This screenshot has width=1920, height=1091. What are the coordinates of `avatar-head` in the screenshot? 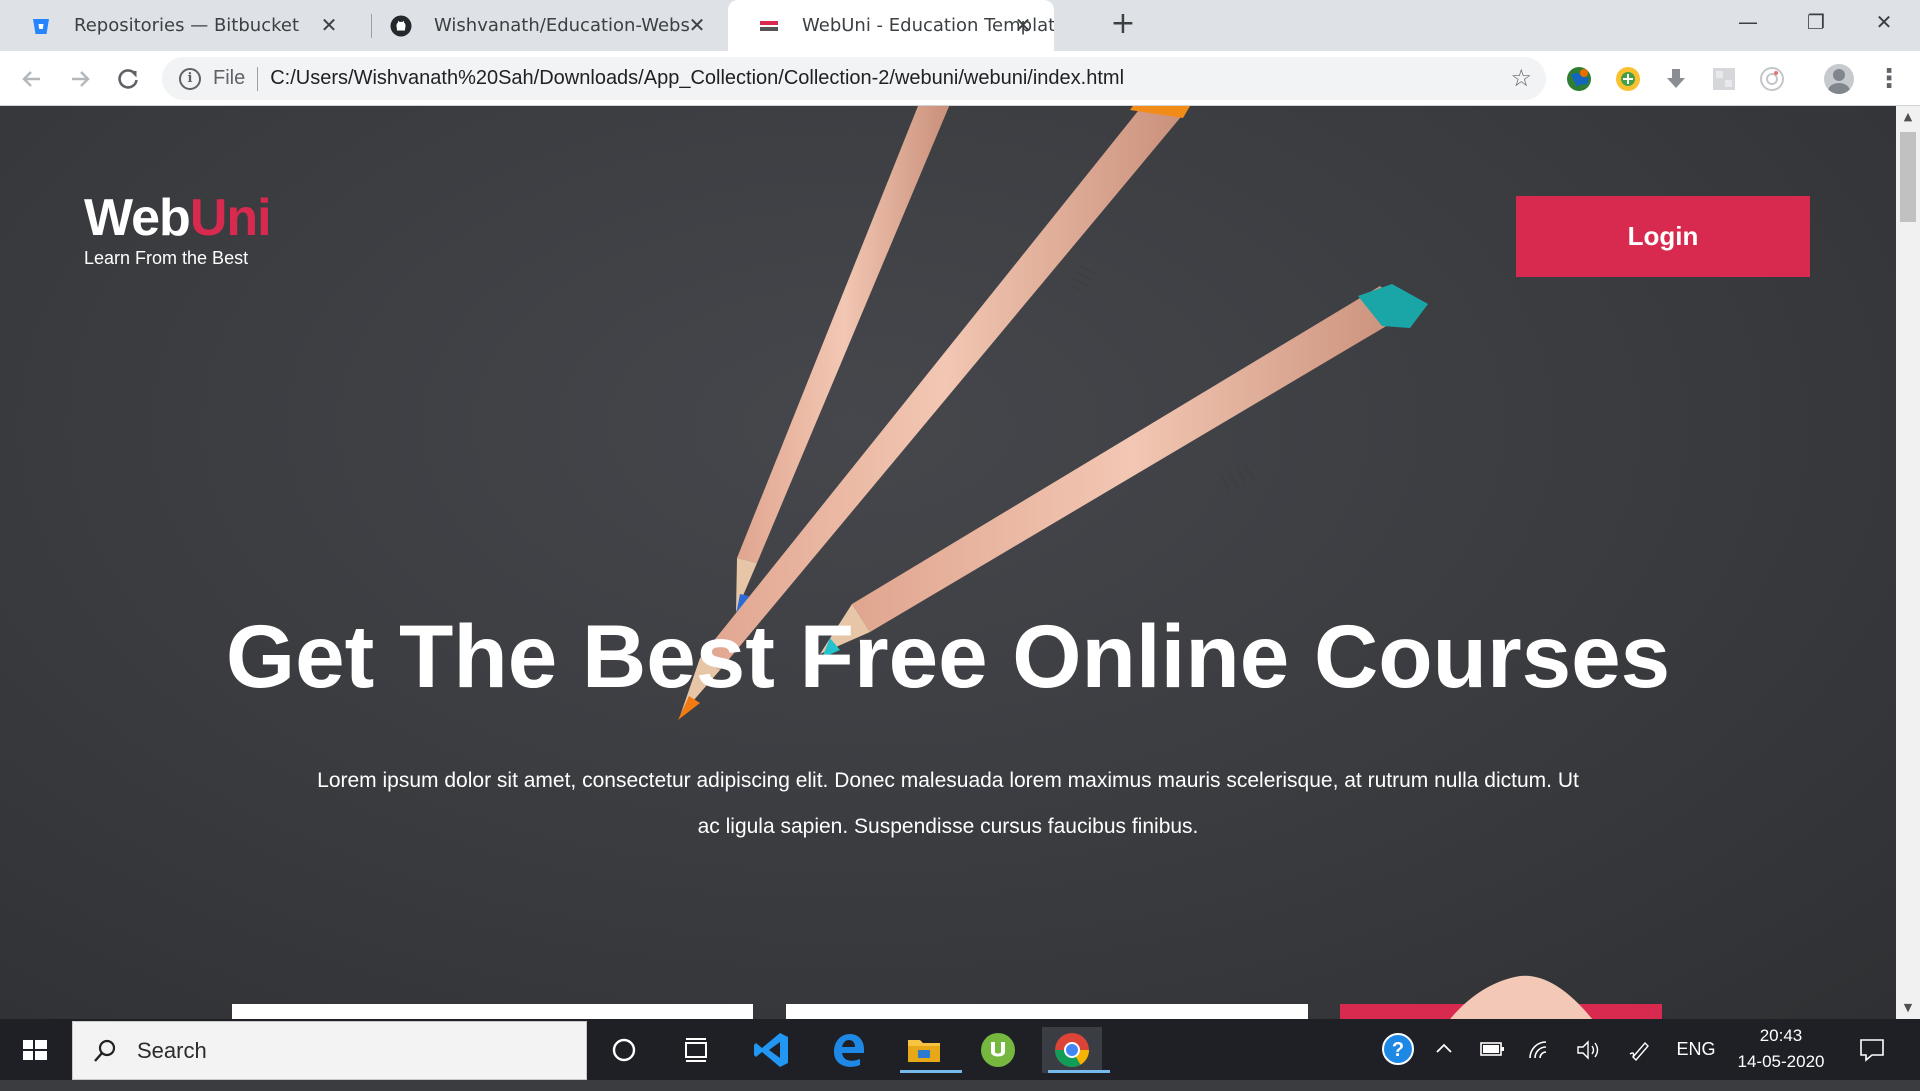 It's located at (1839, 75).